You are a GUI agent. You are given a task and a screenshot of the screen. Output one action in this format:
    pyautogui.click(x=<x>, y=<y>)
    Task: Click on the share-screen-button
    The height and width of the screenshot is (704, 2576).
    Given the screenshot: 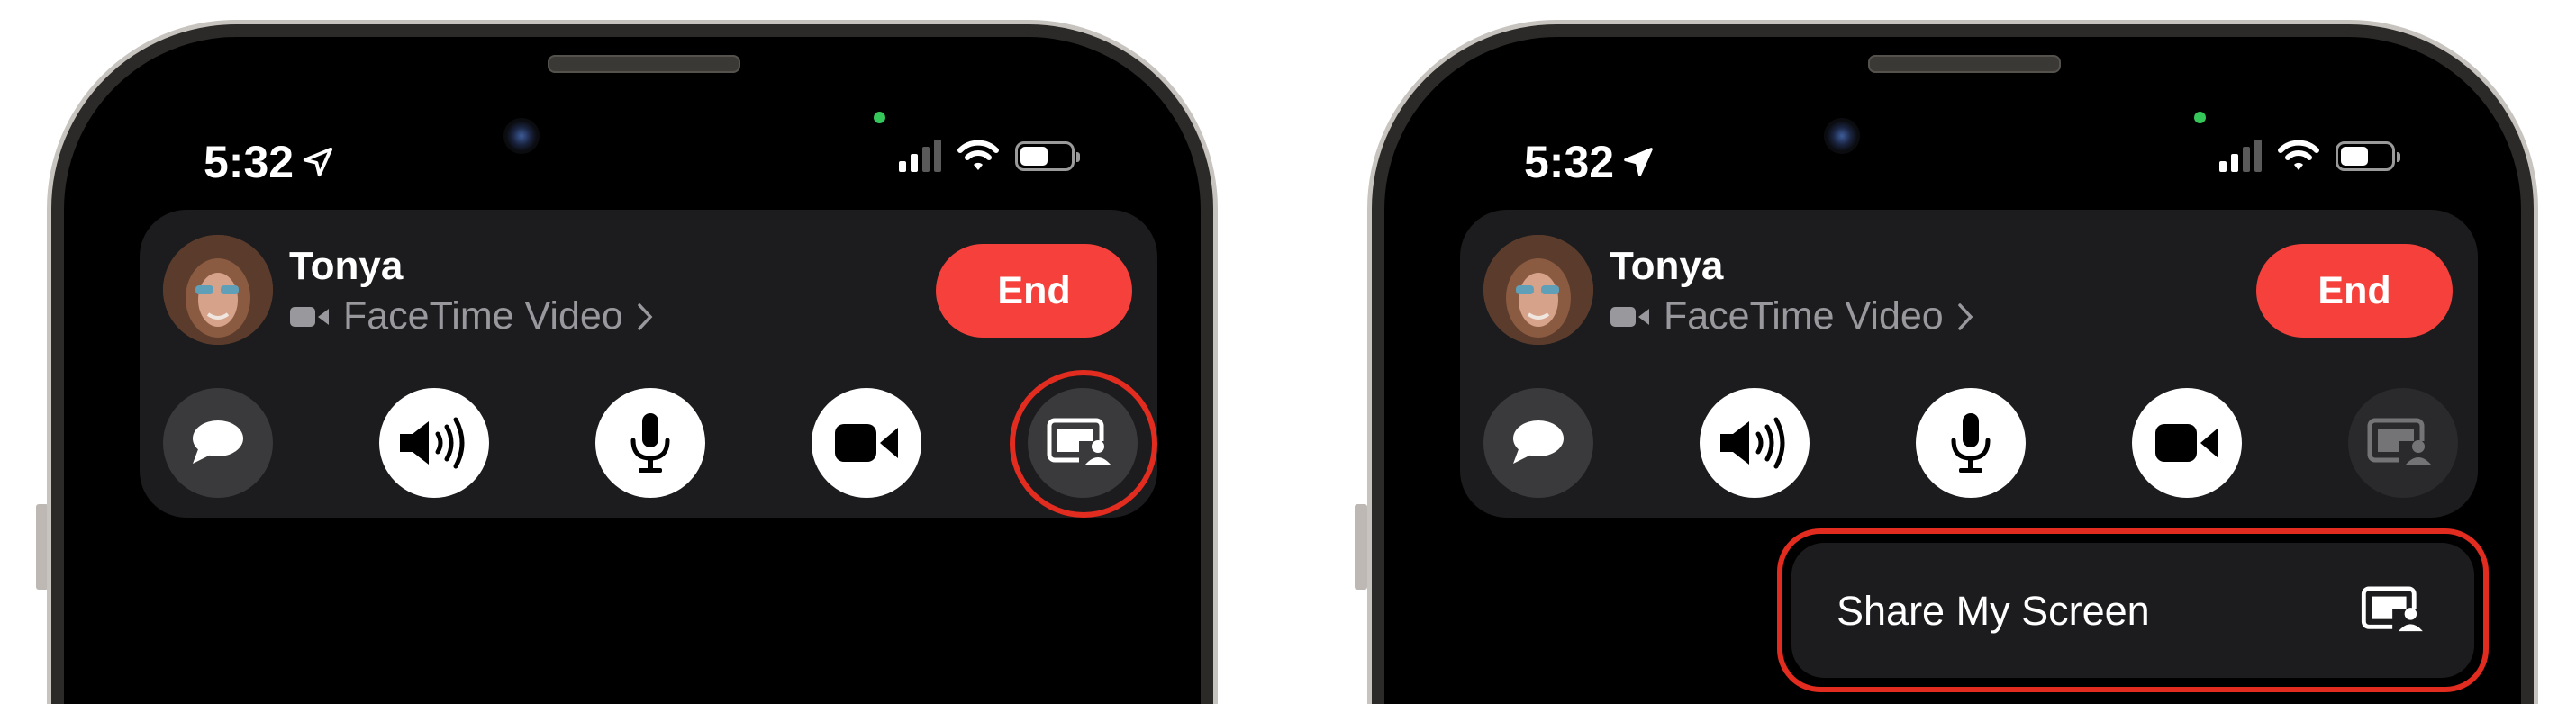 What is the action you would take?
    pyautogui.click(x=2403, y=443)
    